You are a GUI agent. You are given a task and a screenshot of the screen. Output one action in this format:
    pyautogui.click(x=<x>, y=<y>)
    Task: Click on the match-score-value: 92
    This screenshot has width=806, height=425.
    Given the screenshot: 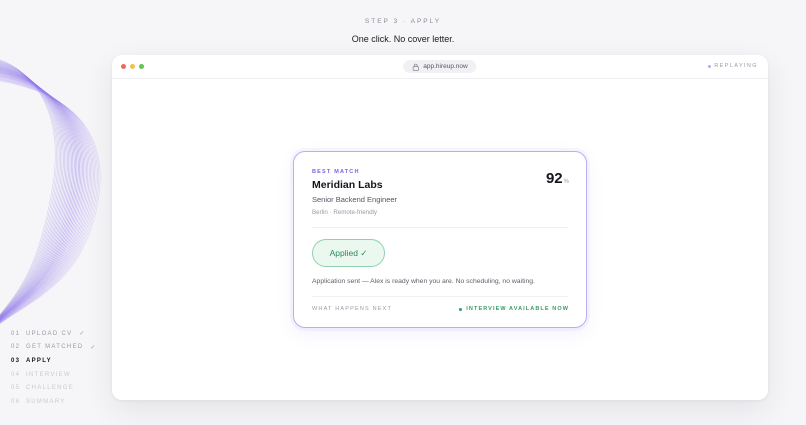 What is the action you would take?
    pyautogui.click(x=554, y=178)
    